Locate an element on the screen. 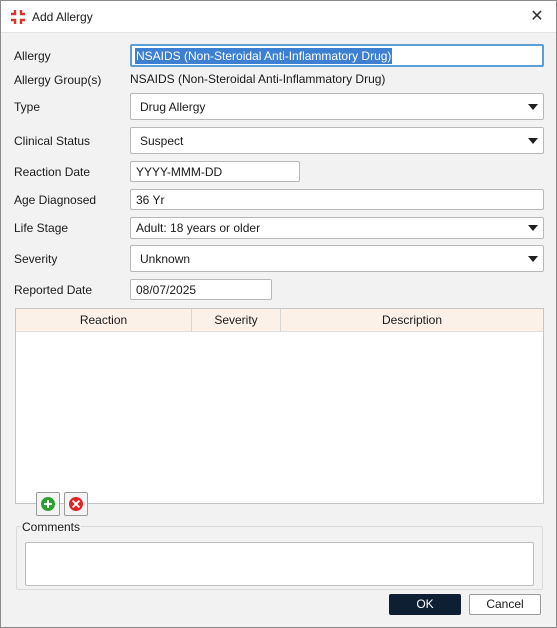  clinical-status-label: Clinical Status is located at coordinates (52, 141).